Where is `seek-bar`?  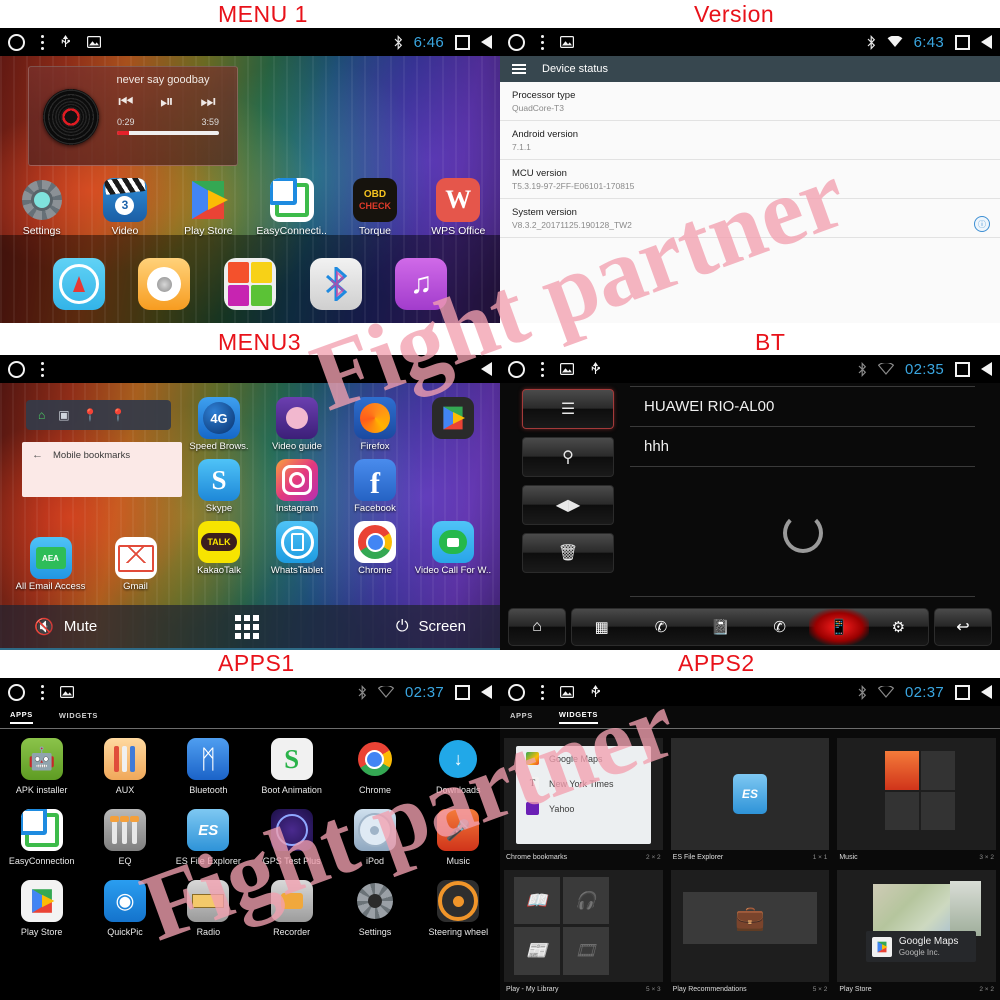 seek-bar is located at coordinates (168, 133).